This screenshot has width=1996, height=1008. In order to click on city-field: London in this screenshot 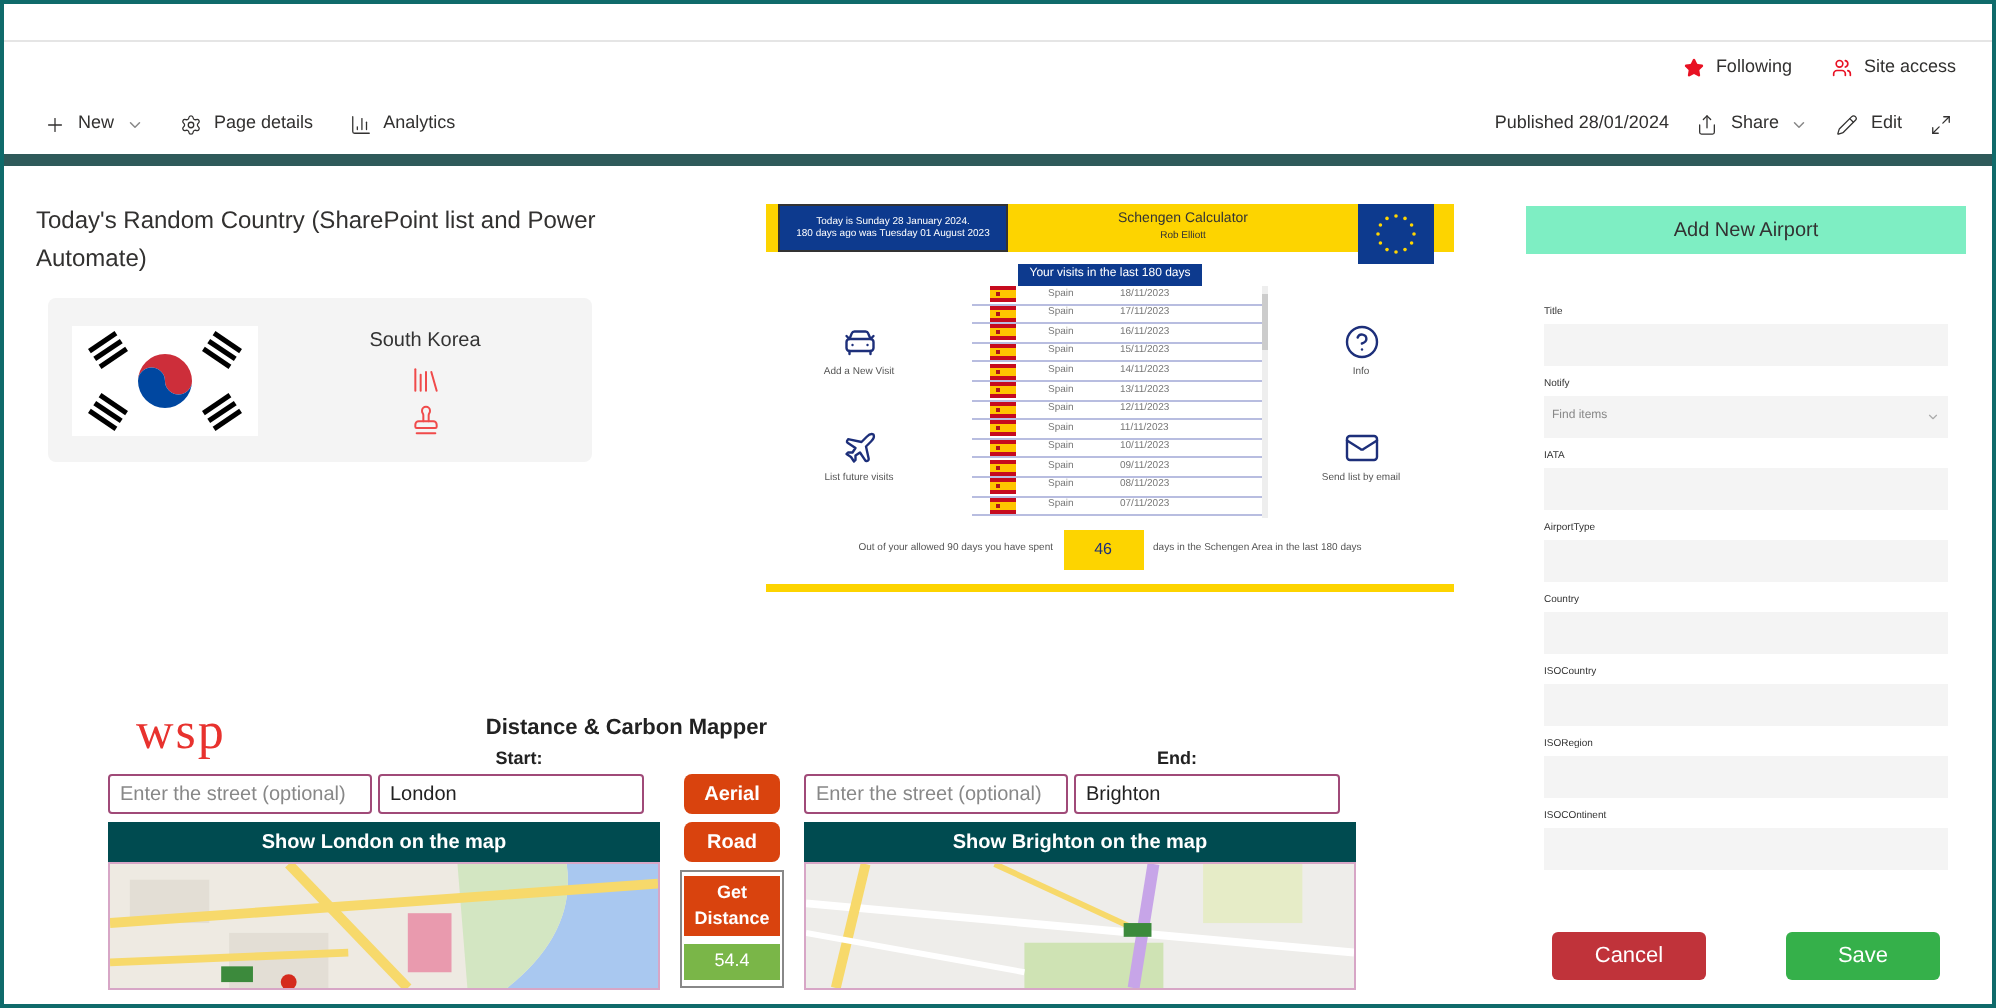, I will do `click(511, 794)`.